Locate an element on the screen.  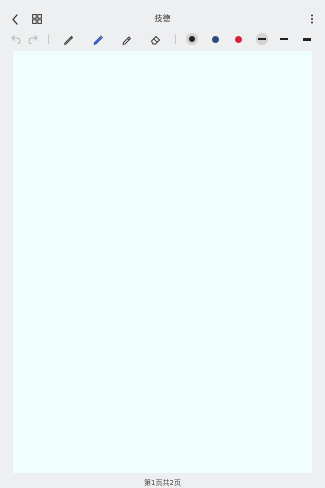
redo-icon is located at coordinates (33, 39).